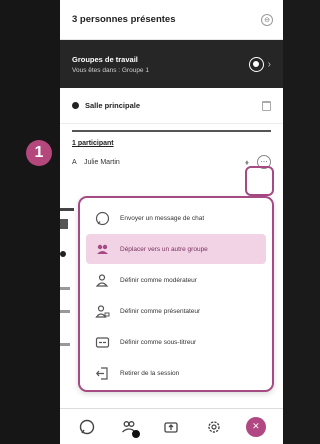 This screenshot has width=320, height=444. Describe the element at coordinates (102, 342) in the screenshot. I see `captioner-icon` at that location.